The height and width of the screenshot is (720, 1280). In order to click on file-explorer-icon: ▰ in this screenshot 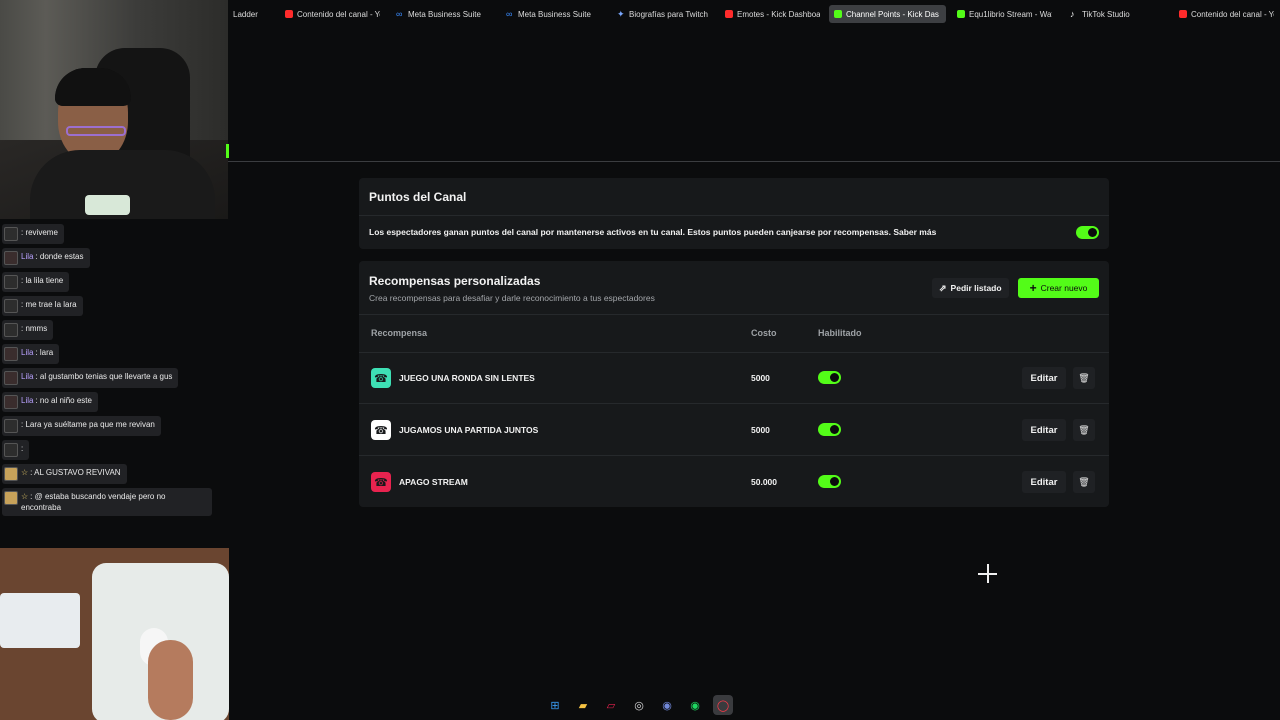, I will do `click(583, 705)`.